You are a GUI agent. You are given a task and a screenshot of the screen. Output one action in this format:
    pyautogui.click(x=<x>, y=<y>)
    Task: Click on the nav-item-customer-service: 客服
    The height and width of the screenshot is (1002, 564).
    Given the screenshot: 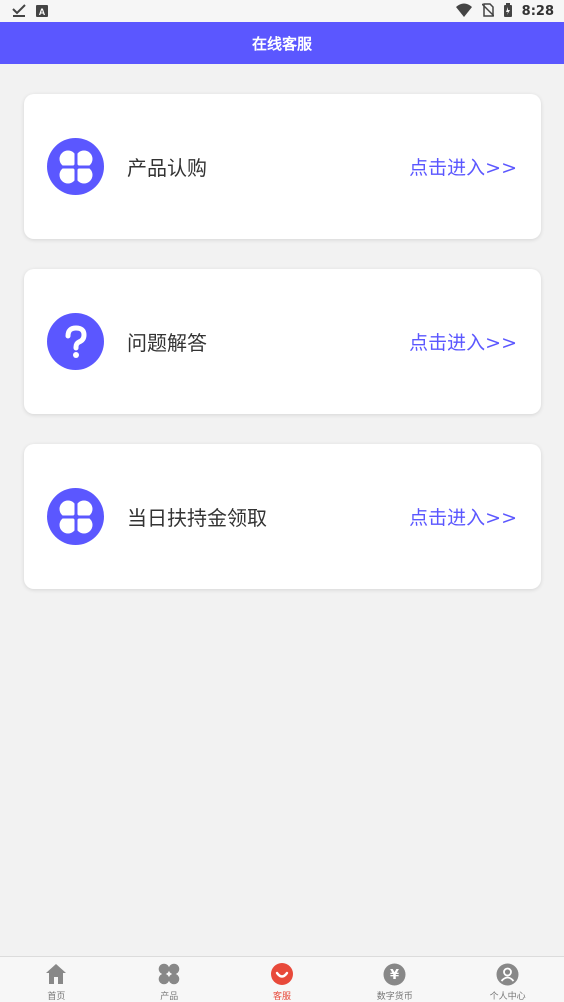 What is the action you would take?
    pyautogui.click(x=282, y=979)
    